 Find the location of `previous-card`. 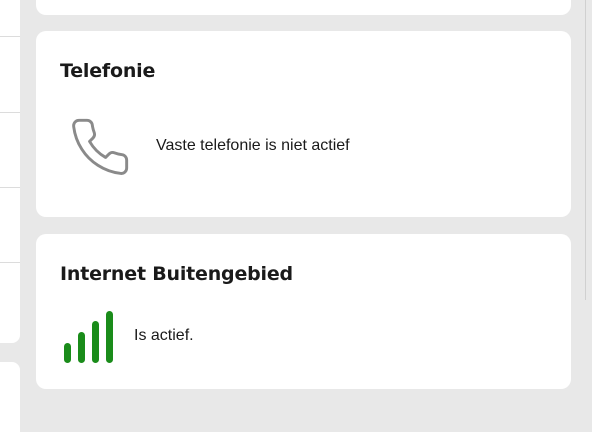

previous-card is located at coordinates (303, 7).